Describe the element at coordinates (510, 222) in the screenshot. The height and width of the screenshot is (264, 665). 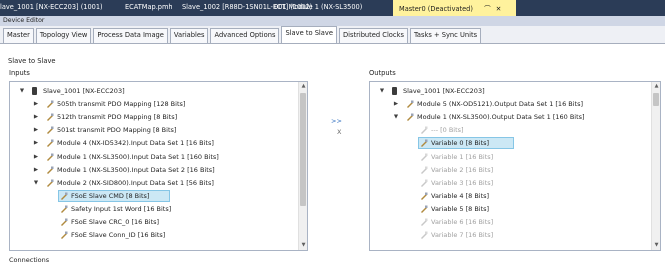
I see `tree-node: Variable 6 [16 Bits]` at that location.